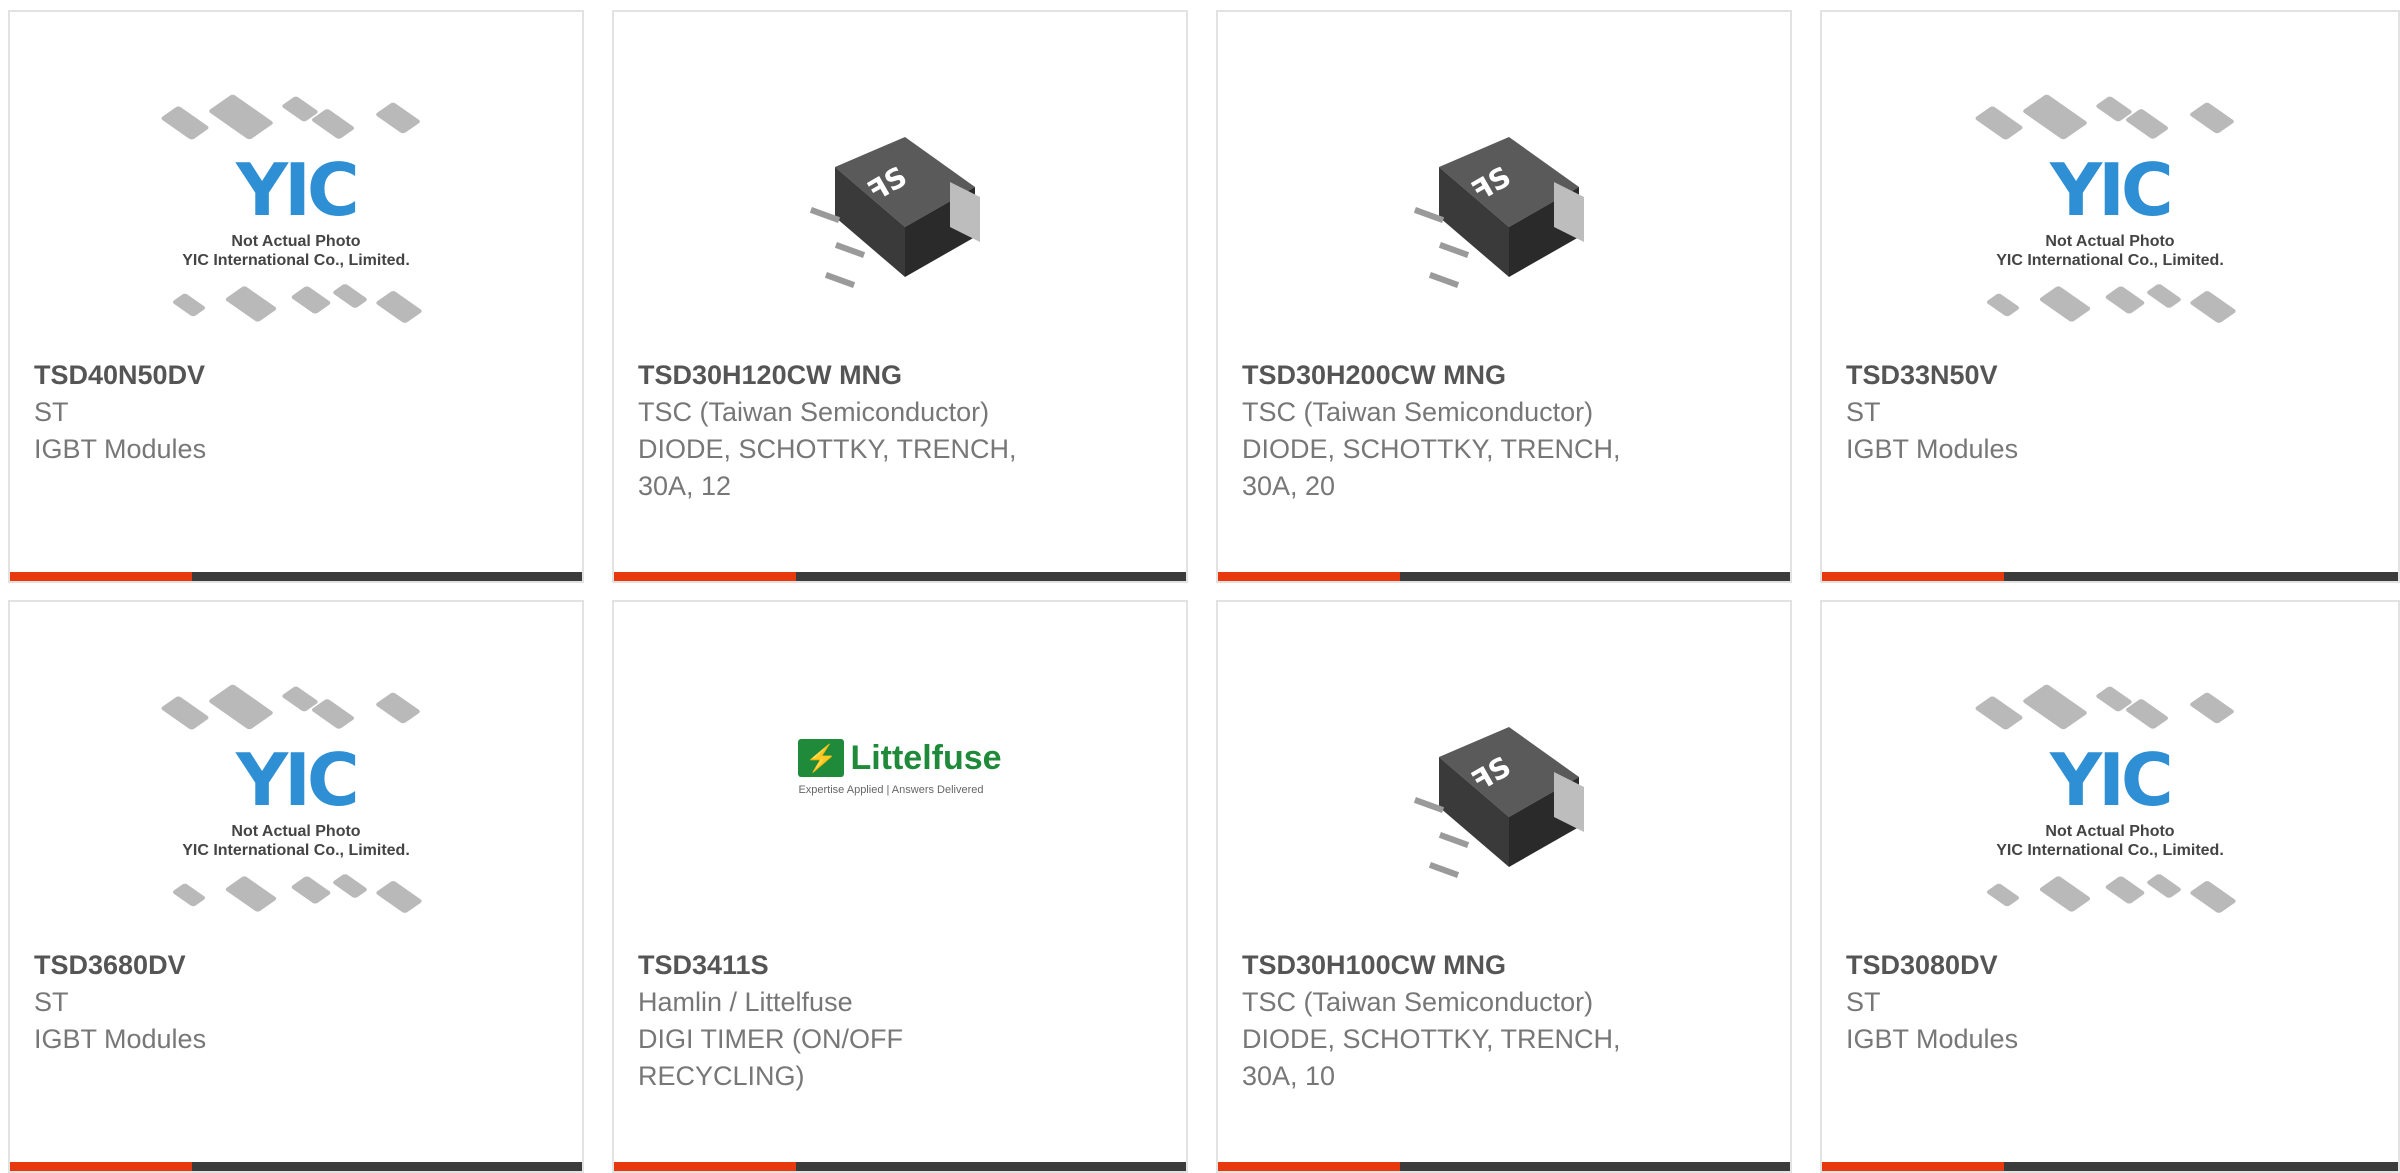 The width and height of the screenshot is (2400, 1173). I want to click on part-number: TSD30H100CW MNG, so click(1452, 965).